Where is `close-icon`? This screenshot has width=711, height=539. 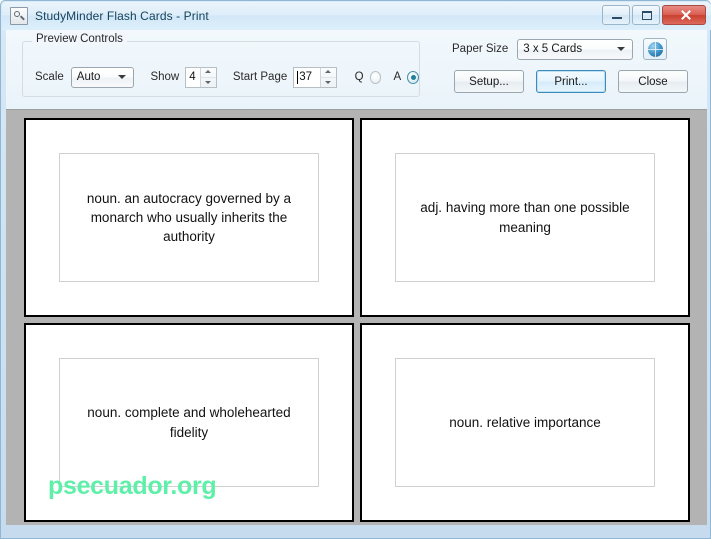
close-icon is located at coordinates (684, 15).